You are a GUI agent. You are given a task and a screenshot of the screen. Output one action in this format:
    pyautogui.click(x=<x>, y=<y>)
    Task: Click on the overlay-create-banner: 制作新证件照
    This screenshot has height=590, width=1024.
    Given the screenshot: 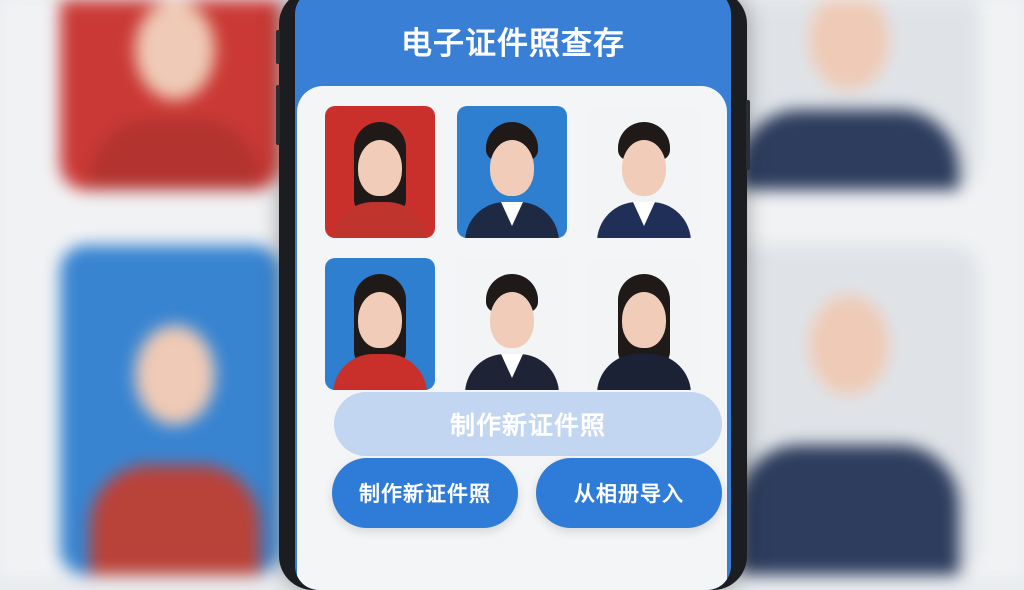 What is the action you would take?
    pyautogui.click(x=528, y=424)
    